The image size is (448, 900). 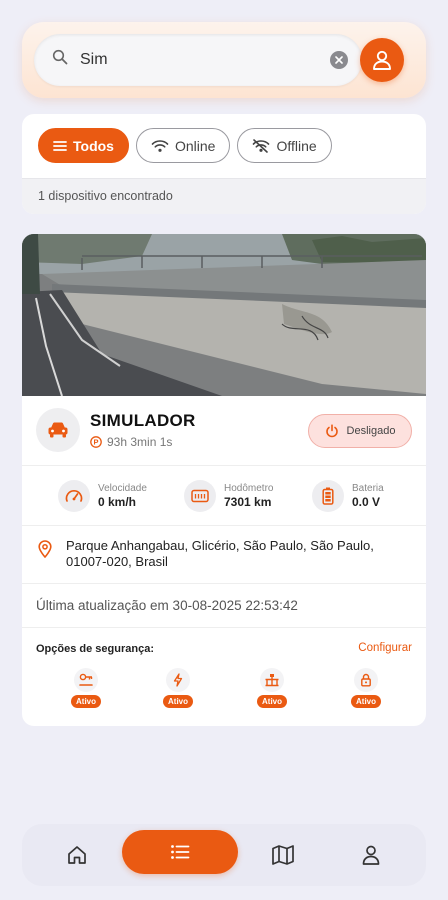 What do you see at coordinates (140, 442) in the screenshot?
I see `duration-text: 93h 3min 1s` at bounding box center [140, 442].